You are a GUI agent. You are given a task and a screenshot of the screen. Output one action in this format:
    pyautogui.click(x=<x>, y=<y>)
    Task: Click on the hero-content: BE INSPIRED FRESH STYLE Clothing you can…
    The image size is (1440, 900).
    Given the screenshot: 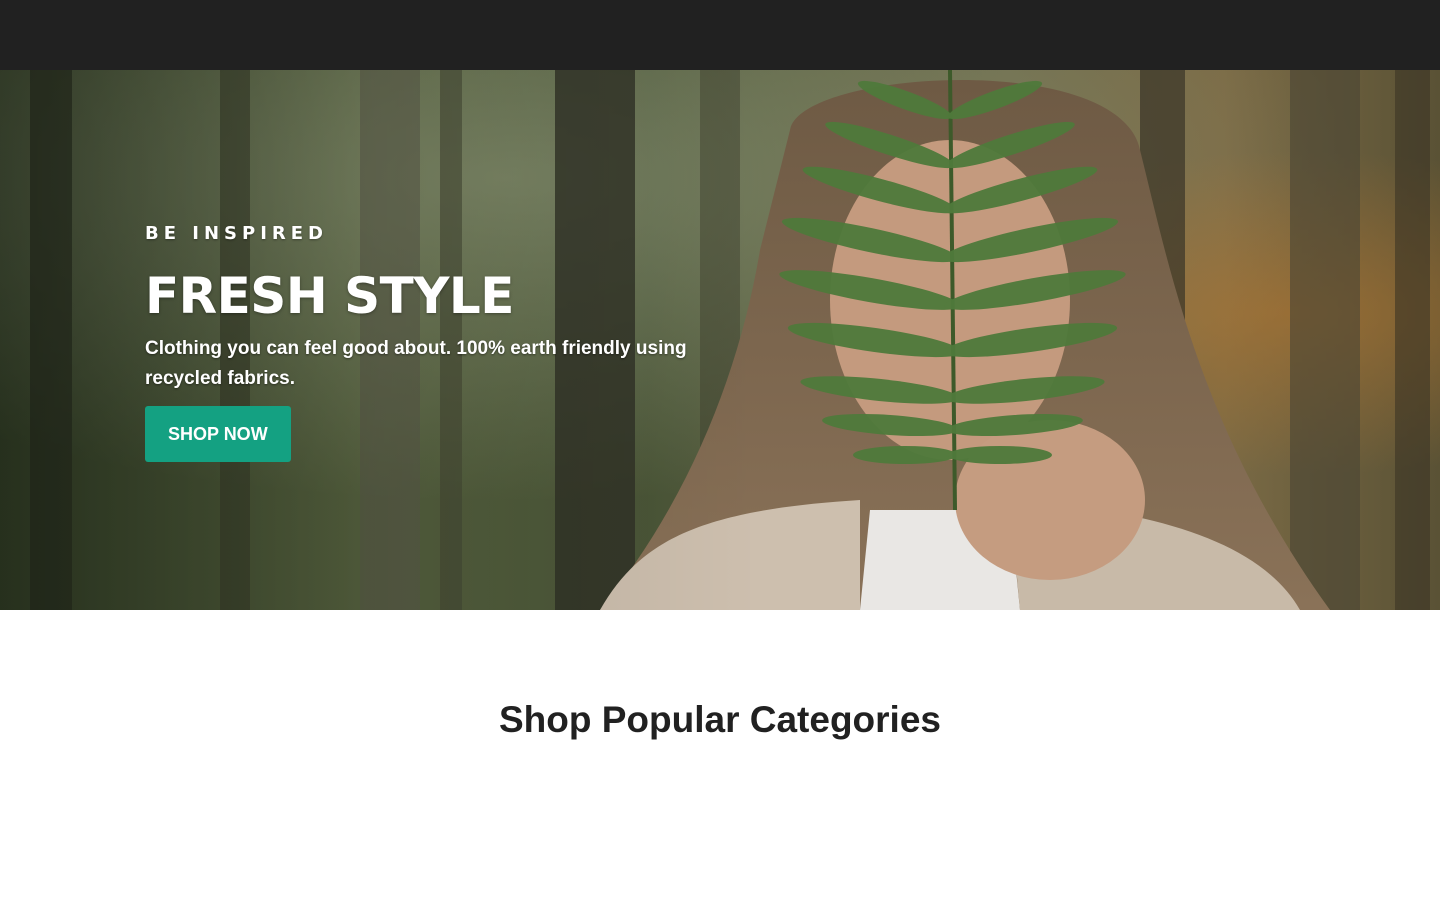 What is the action you would take?
    pyautogui.click(x=425, y=342)
    